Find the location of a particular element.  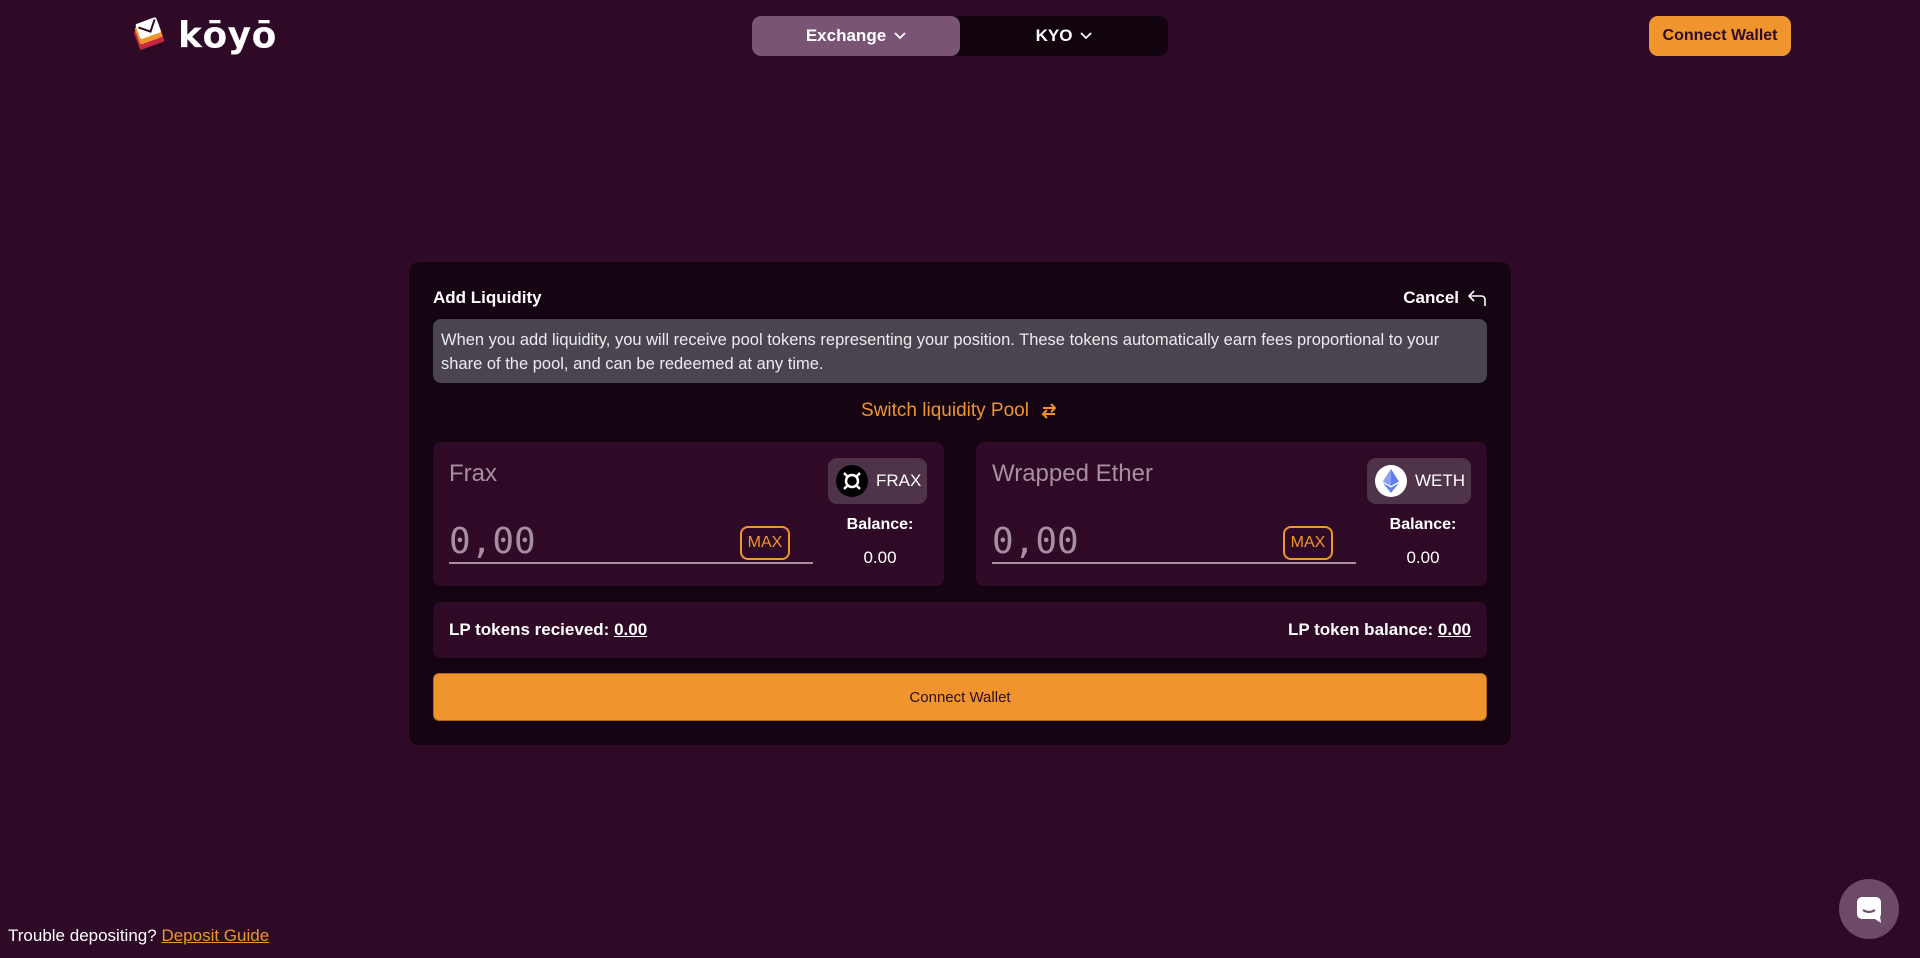

nav-kyo-button: KYO is located at coordinates (1064, 36).